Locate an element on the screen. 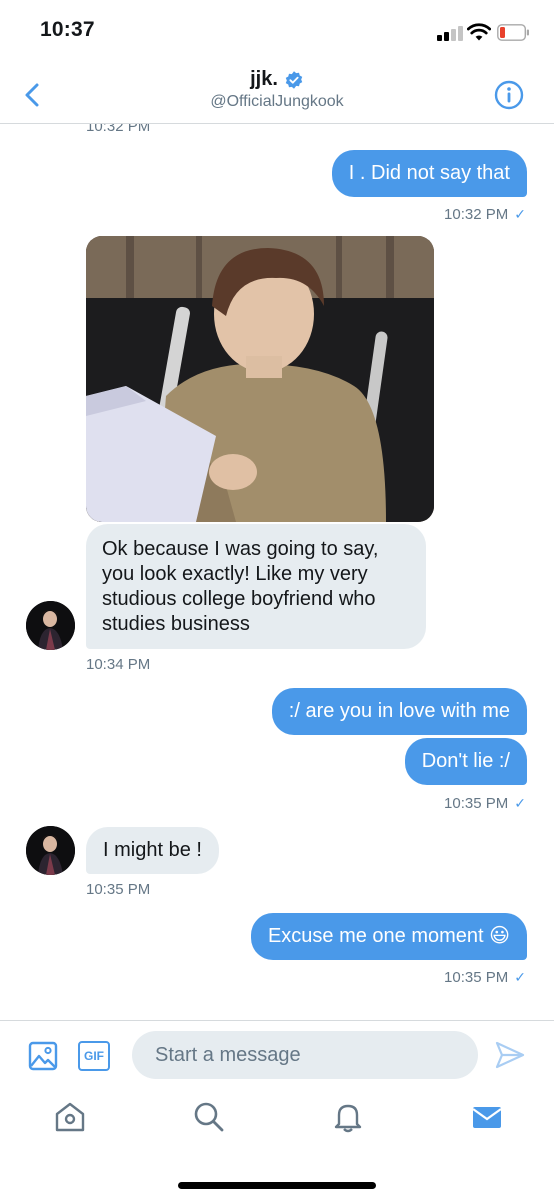 This screenshot has width=554, height=1200. message-timestamp: 10:32 PM ✓ is located at coordinates (485, 214).